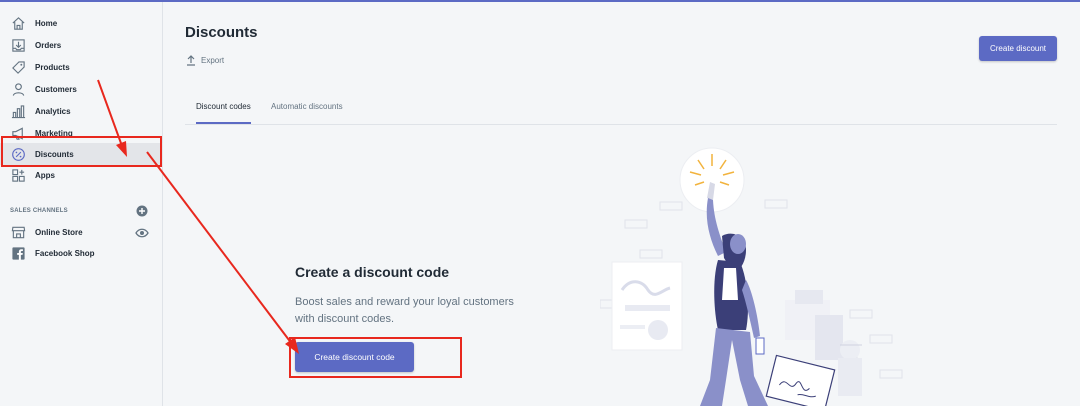 Image resolution: width=1080 pixels, height=406 pixels. Describe the element at coordinates (81, 23) in the screenshot. I see `sidebar-item-home: Home` at that location.